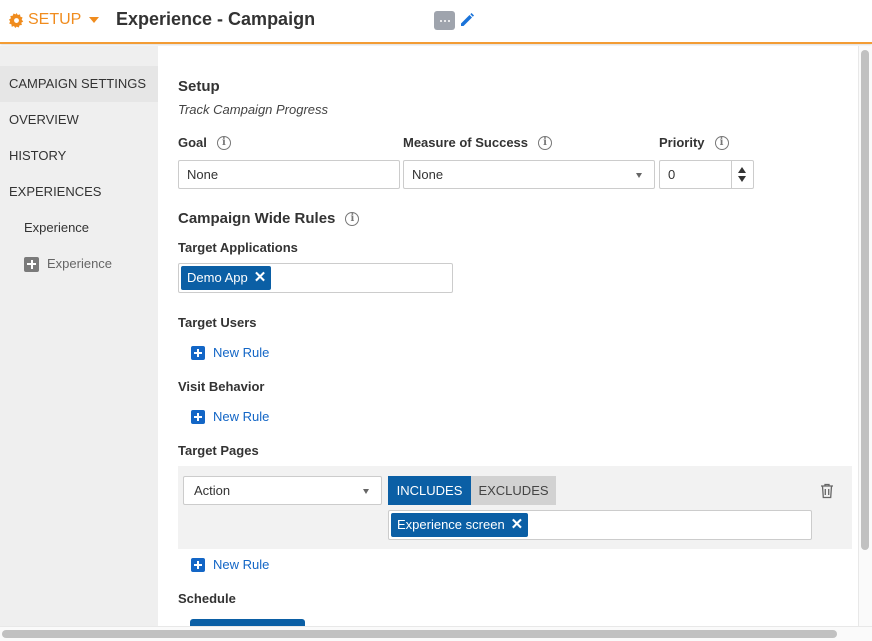 The width and height of the screenshot is (872, 641). Describe the element at coordinates (444, 20) in the screenshot. I see `more-dots-icon` at that location.